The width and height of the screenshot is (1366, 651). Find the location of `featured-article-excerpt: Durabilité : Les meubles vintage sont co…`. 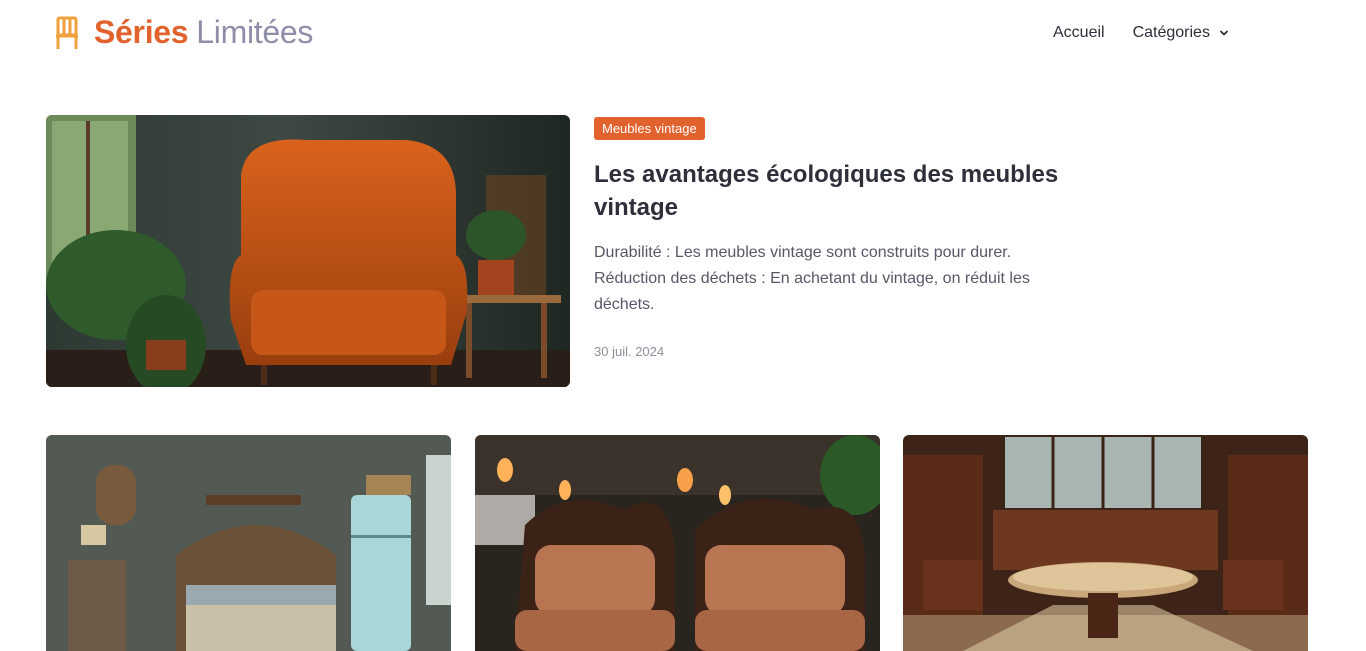

featured-article-excerpt: Durabilité : Les meubles vintage sont co… is located at coordinates (812, 278).